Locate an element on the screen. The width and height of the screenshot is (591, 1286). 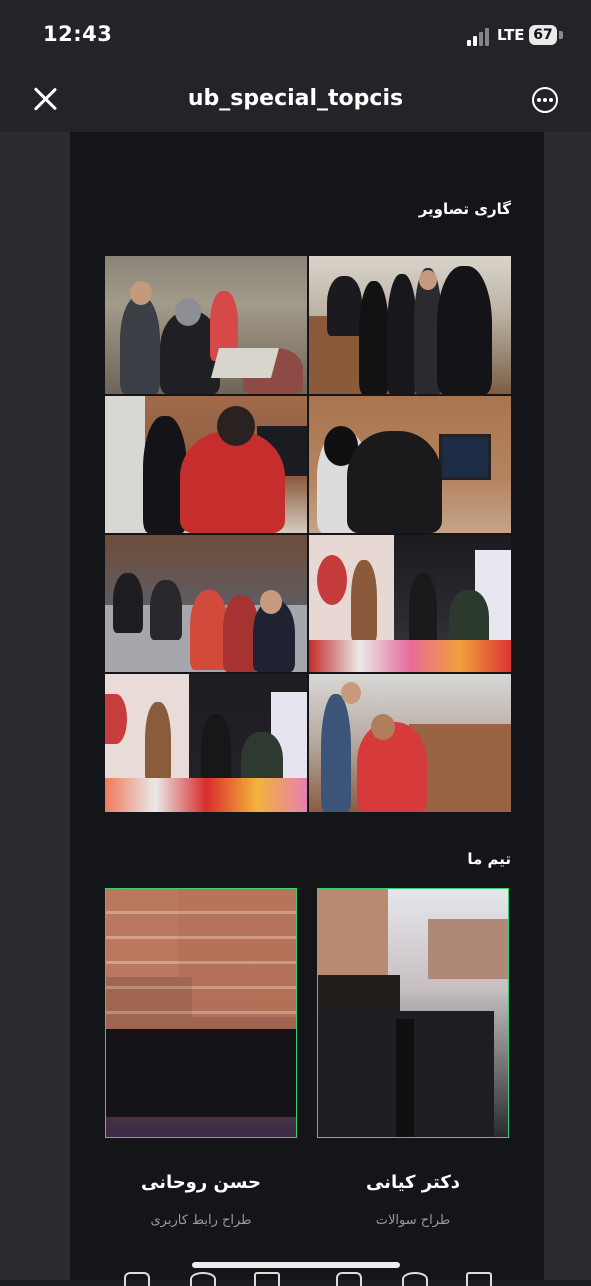
home-indicator is located at coordinates (296, 1265).